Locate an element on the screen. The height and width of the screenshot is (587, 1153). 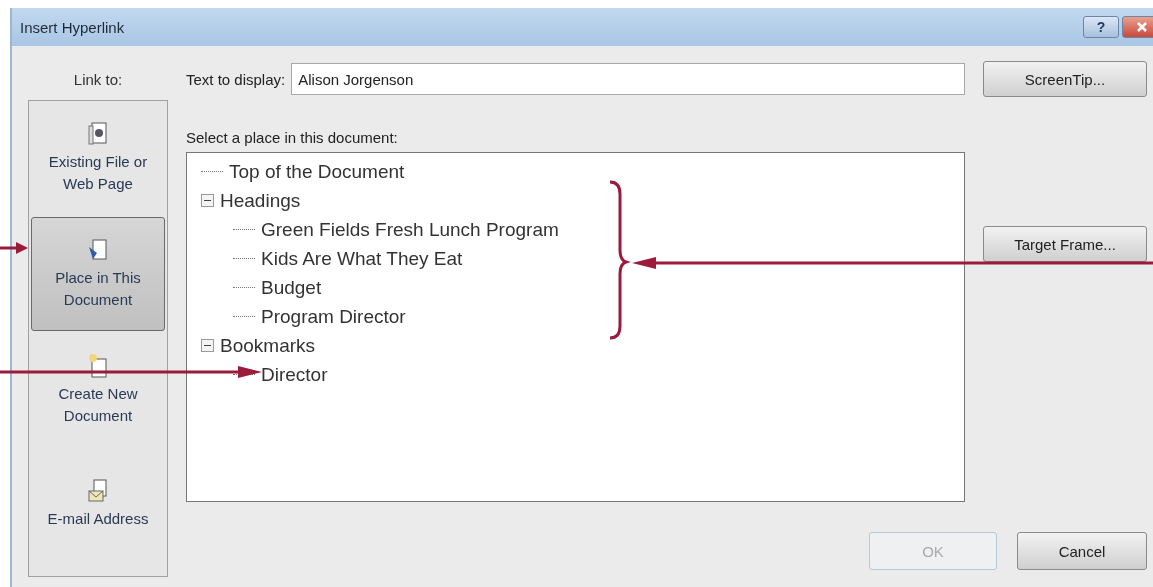
link-type-button: E-mail Address is located at coordinates (98, 504).